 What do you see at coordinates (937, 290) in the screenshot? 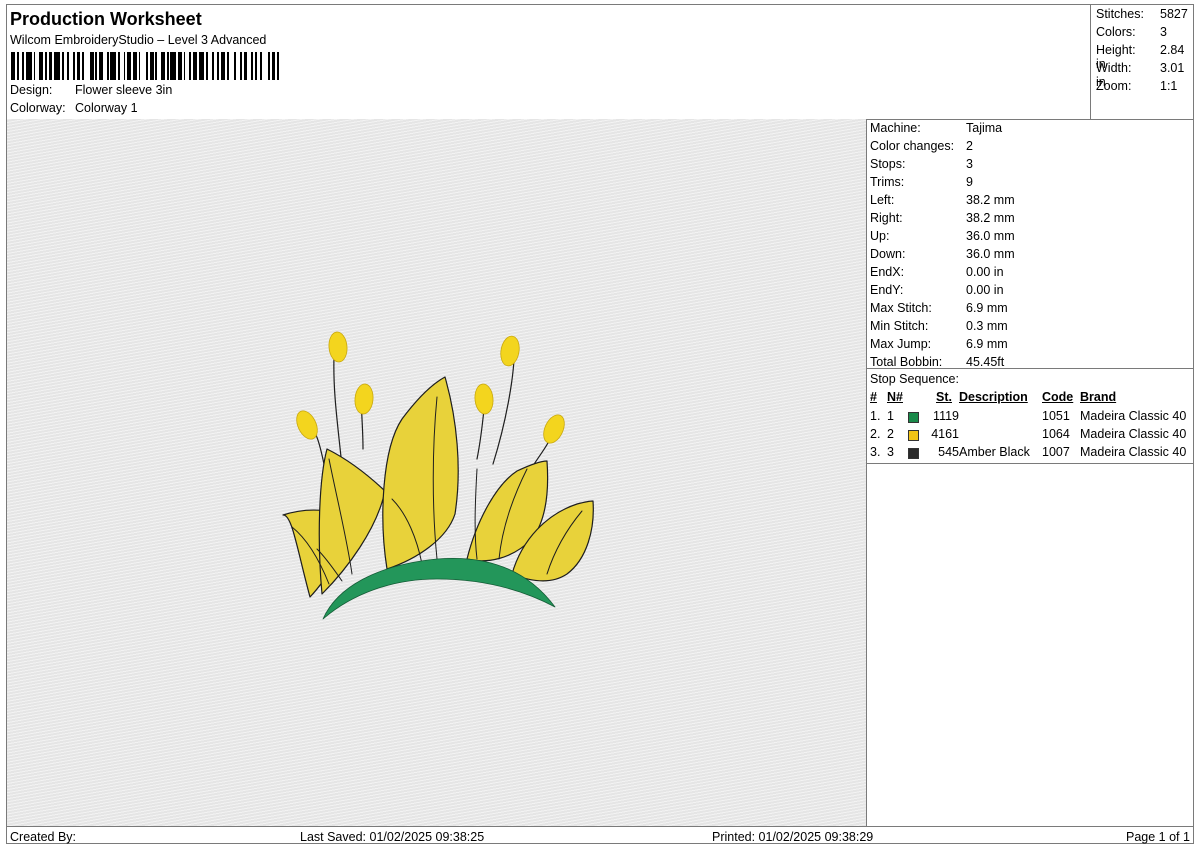
I see `machine-info-row: EndY: 0.00 in` at bounding box center [937, 290].